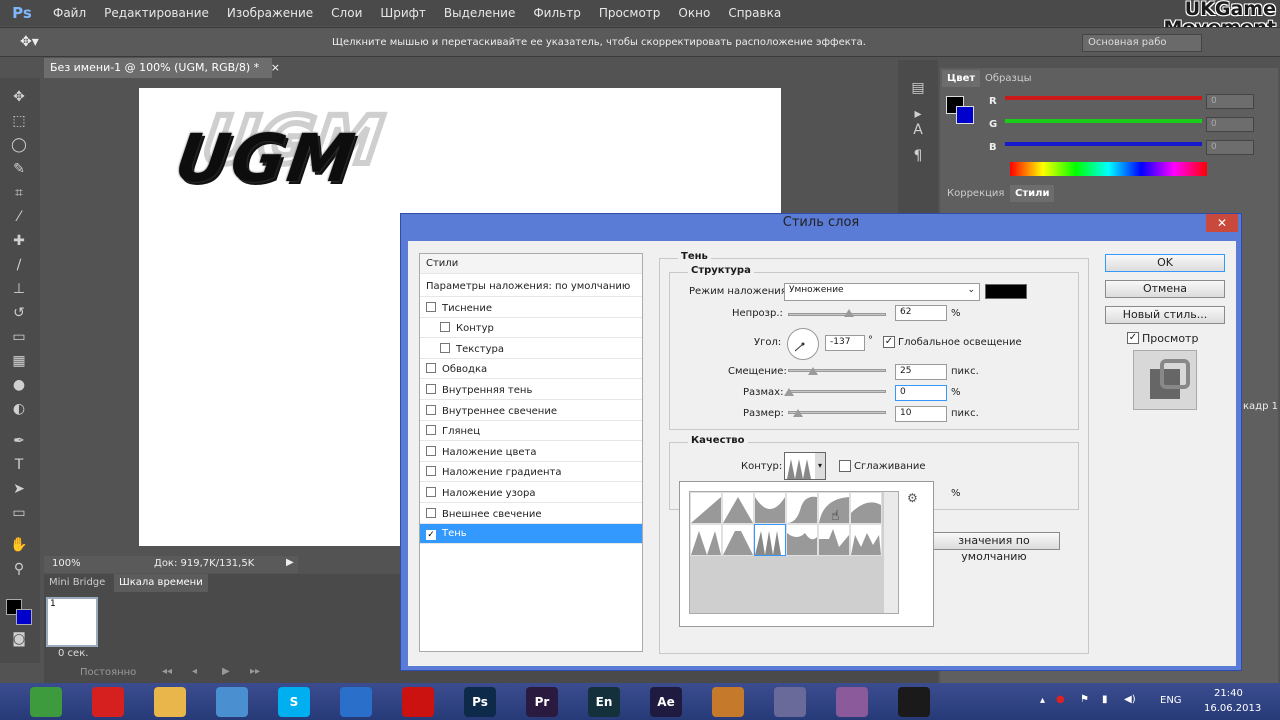 This screenshot has width=1280, height=720. Describe the element at coordinates (921, 393) in the screenshot. I see `spread-input: 0` at that location.